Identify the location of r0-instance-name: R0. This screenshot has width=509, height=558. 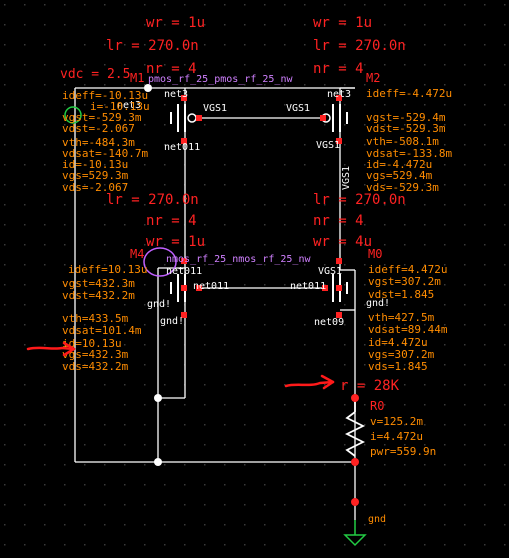
(377, 406).